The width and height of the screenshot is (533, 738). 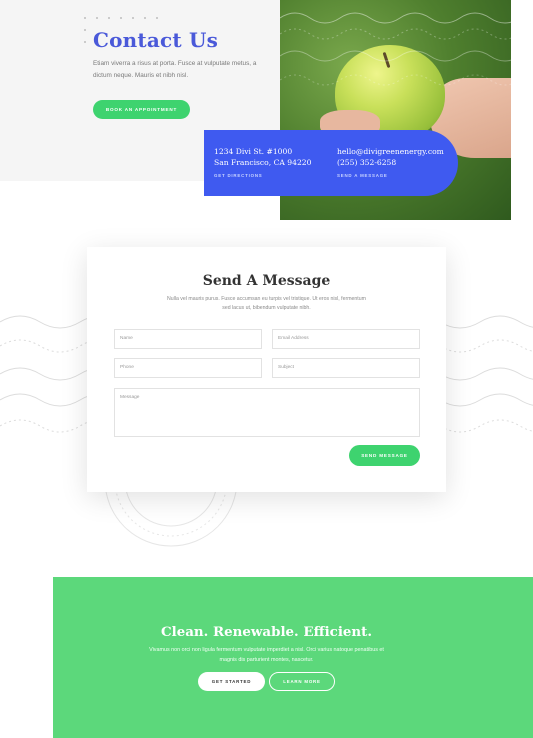 I want to click on phone-field: Phone, so click(x=188, y=368).